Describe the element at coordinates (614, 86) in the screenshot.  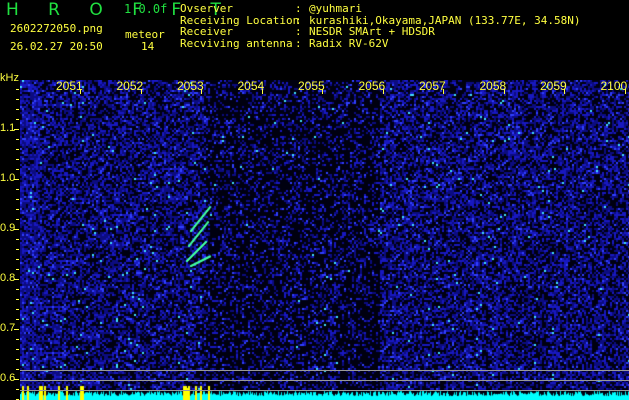
I see `x-tick-label: 2100` at that location.